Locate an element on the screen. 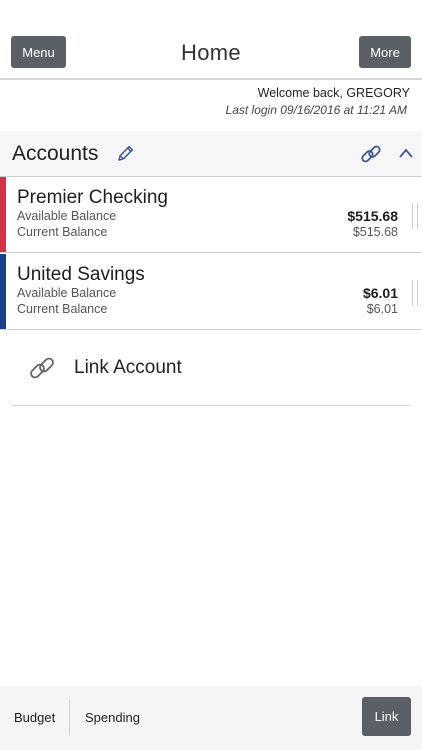  current-balance-value: $6.01 is located at coordinates (382, 309).